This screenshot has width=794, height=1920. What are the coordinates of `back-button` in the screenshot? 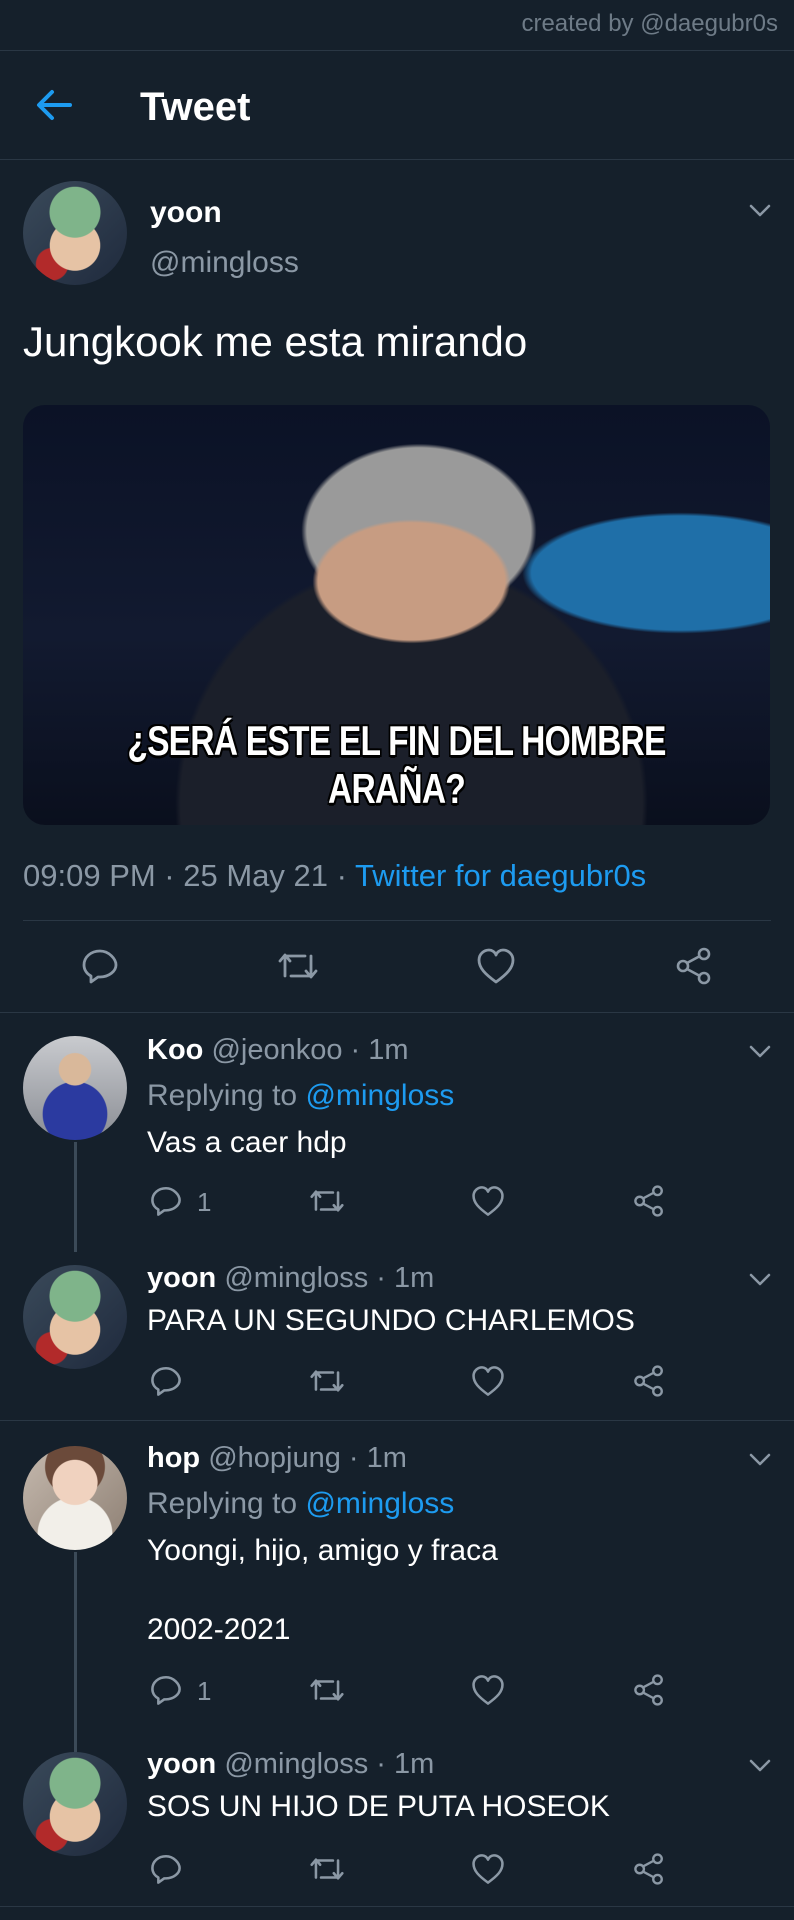 It's located at (54, 105).